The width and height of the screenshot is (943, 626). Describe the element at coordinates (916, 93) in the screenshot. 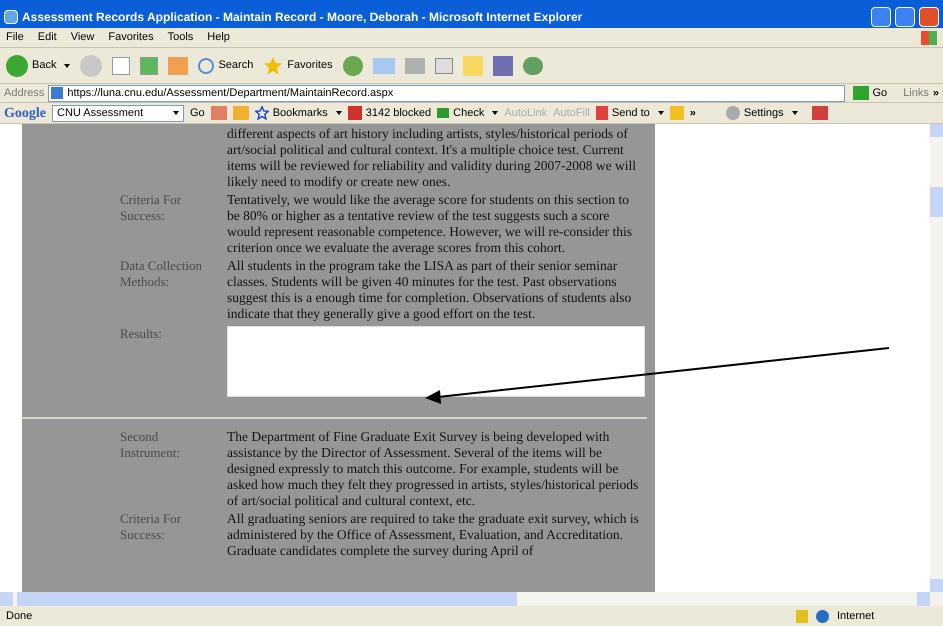

I see `links-label: Links` at that location.